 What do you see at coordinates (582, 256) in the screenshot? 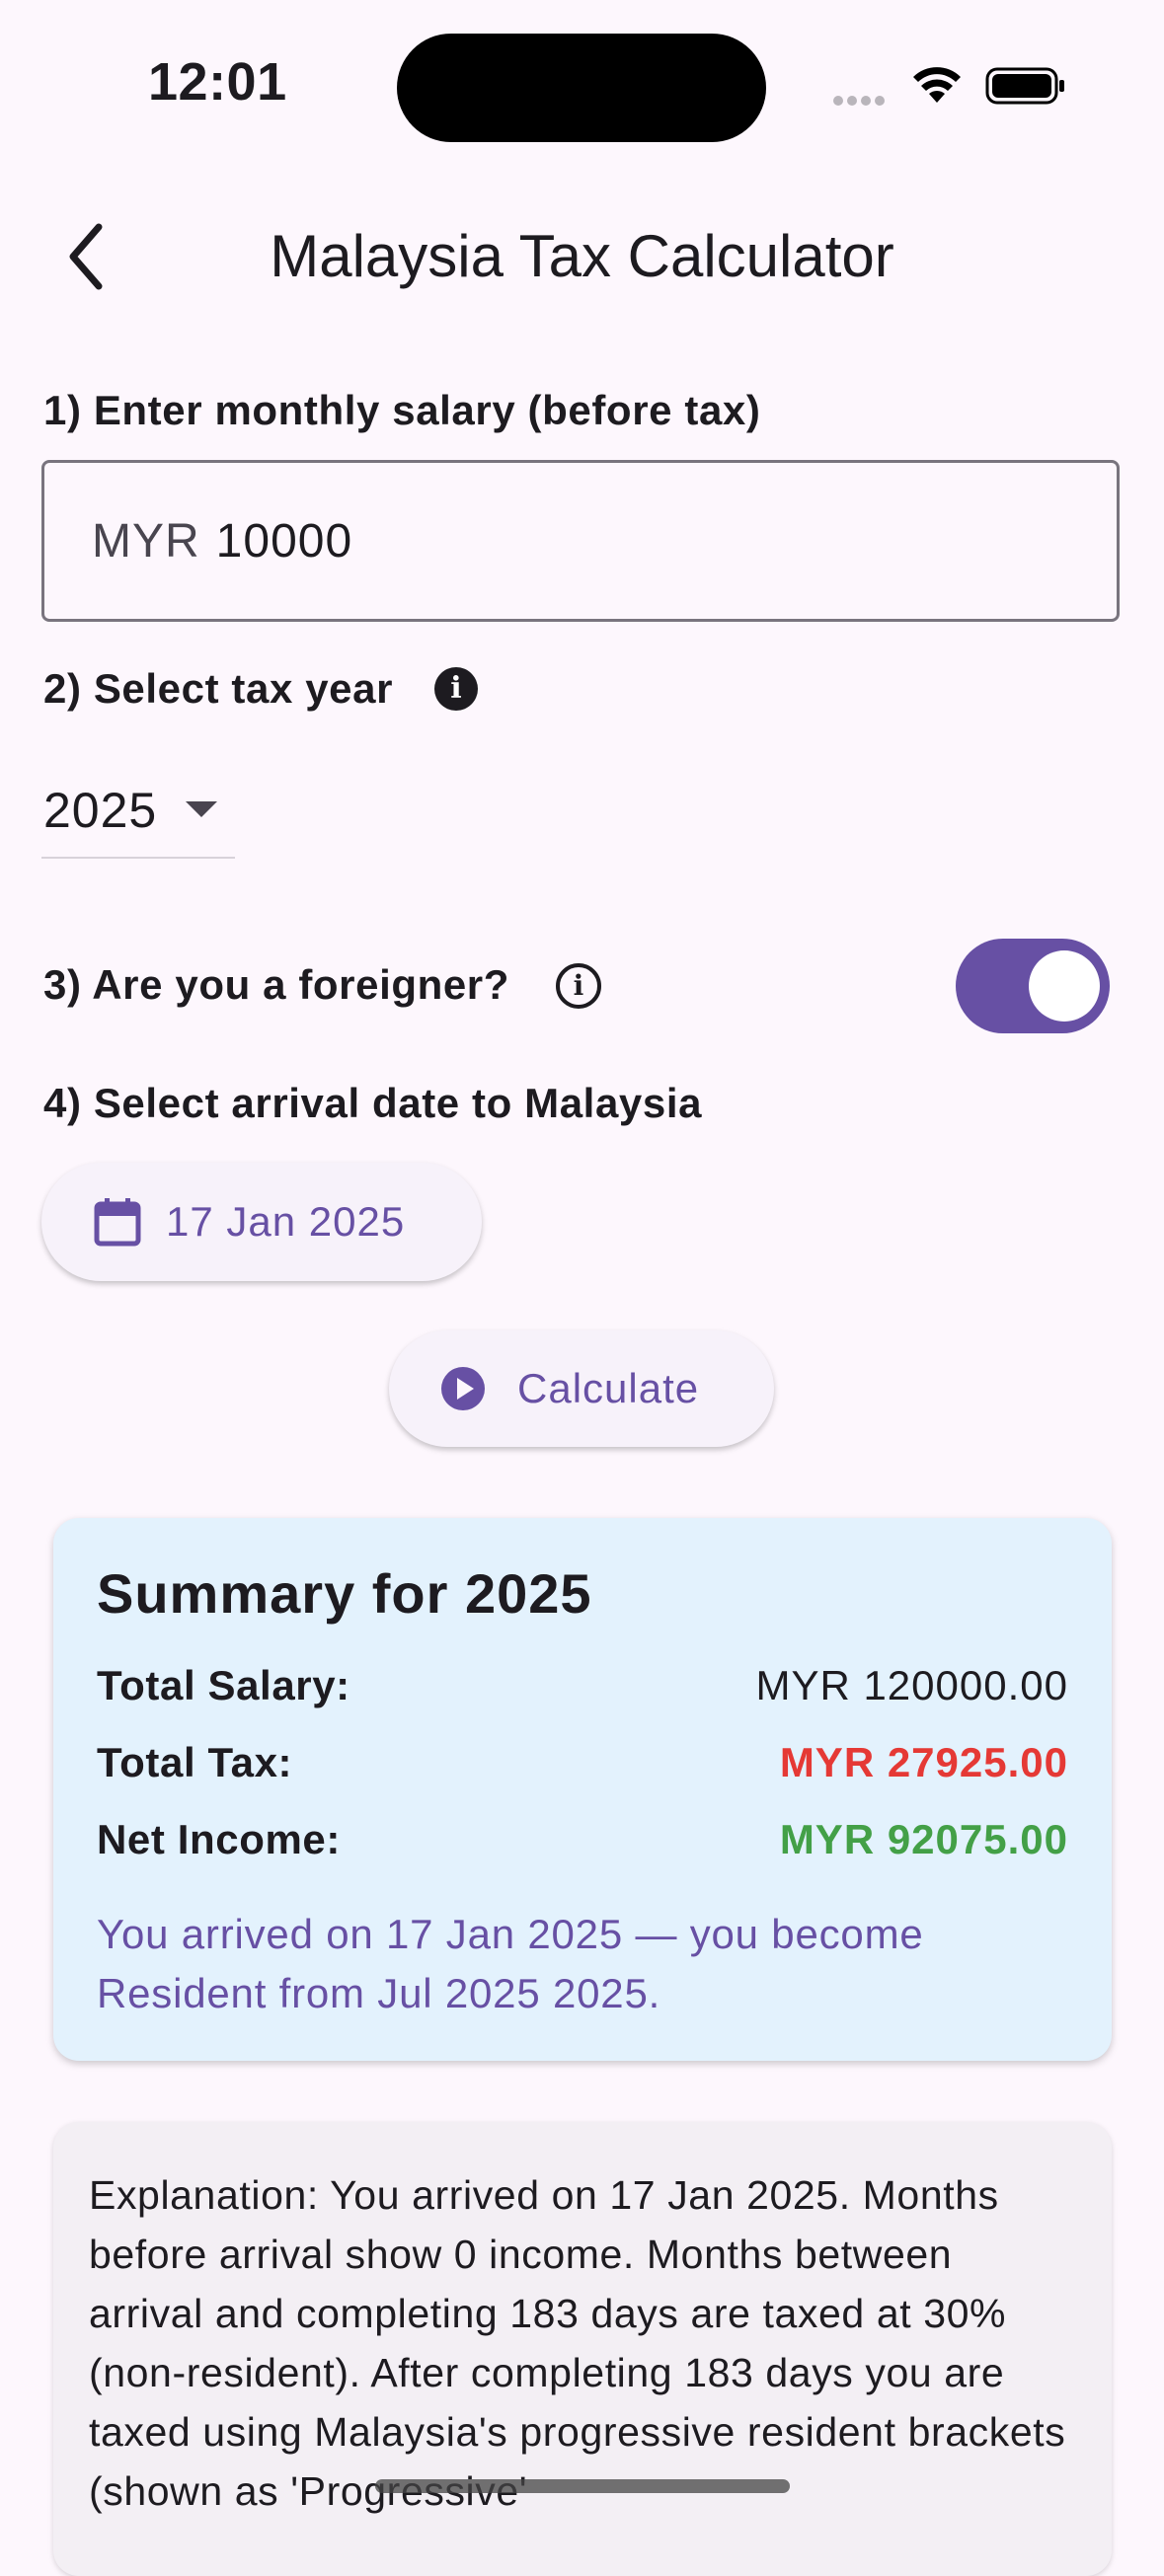
I see `page-title: Malaysia Tax Calculator` at bounding box center [582, 256].